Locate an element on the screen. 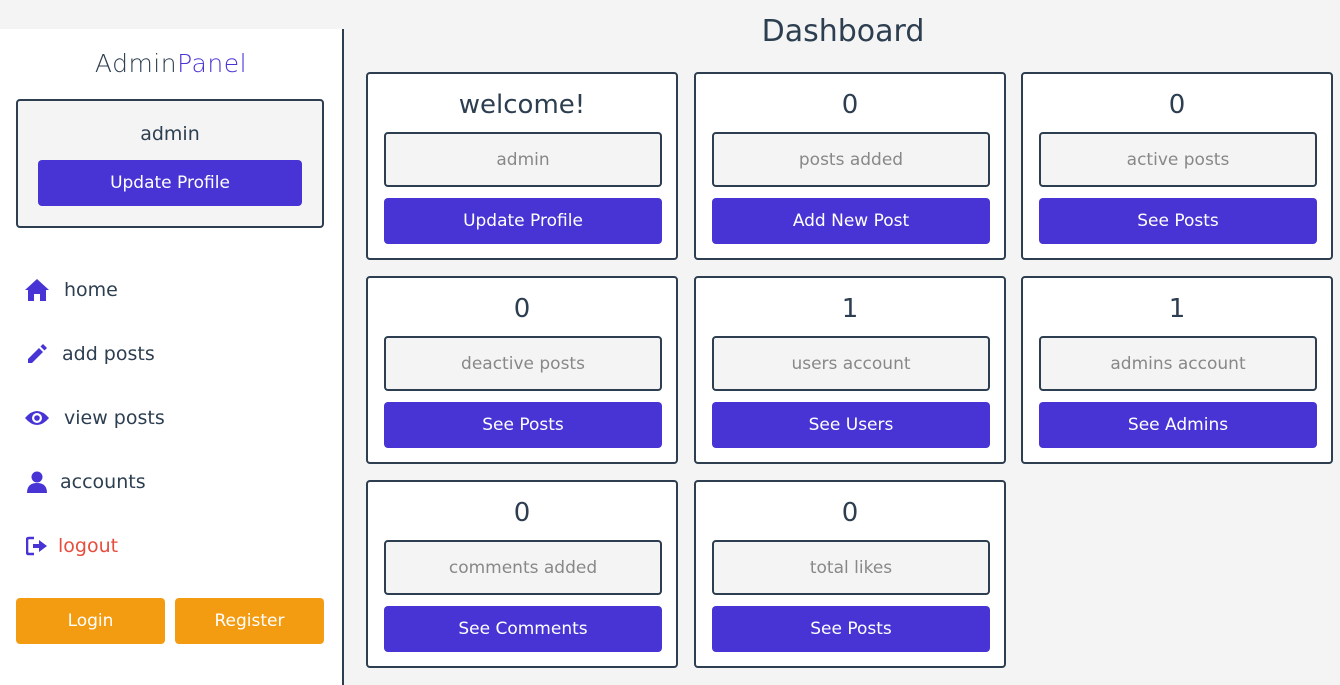 The width and height of the screenshot is (1340, 685). card-active-posts: 0 active posts See Posts is located at coordinates (1177, 166).